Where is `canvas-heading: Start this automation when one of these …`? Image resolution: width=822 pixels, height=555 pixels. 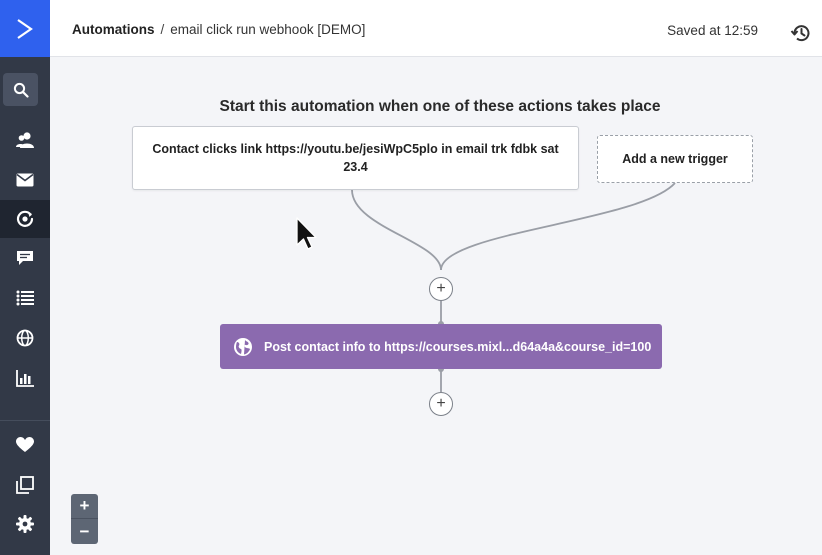 canvas-heading: Start this automation when one of these … is located at coordinates (440, 106).